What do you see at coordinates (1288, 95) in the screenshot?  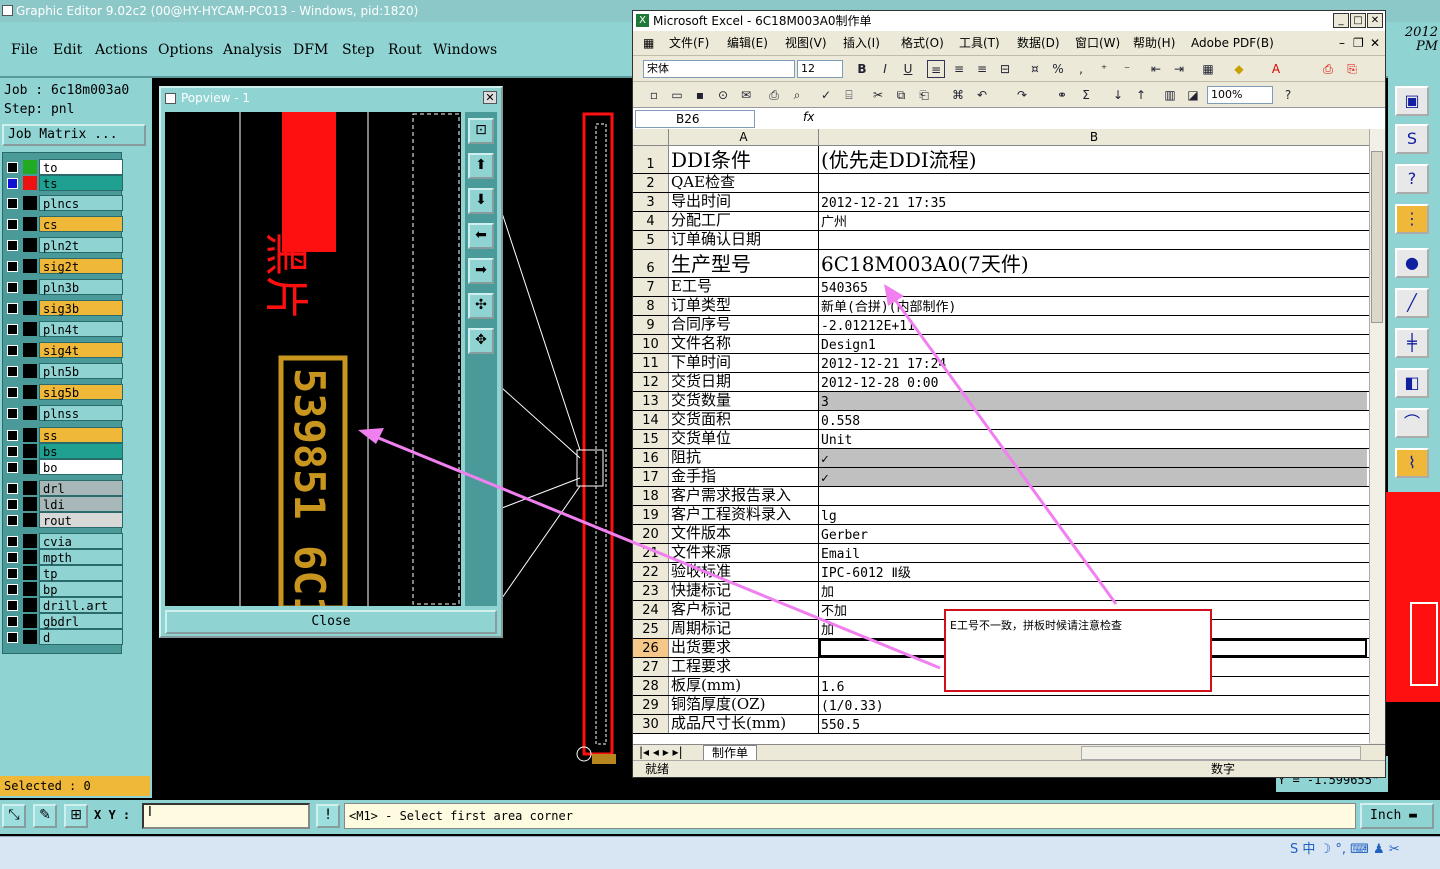 I see `help-icon: ?` at bounding box center [1288, 95].